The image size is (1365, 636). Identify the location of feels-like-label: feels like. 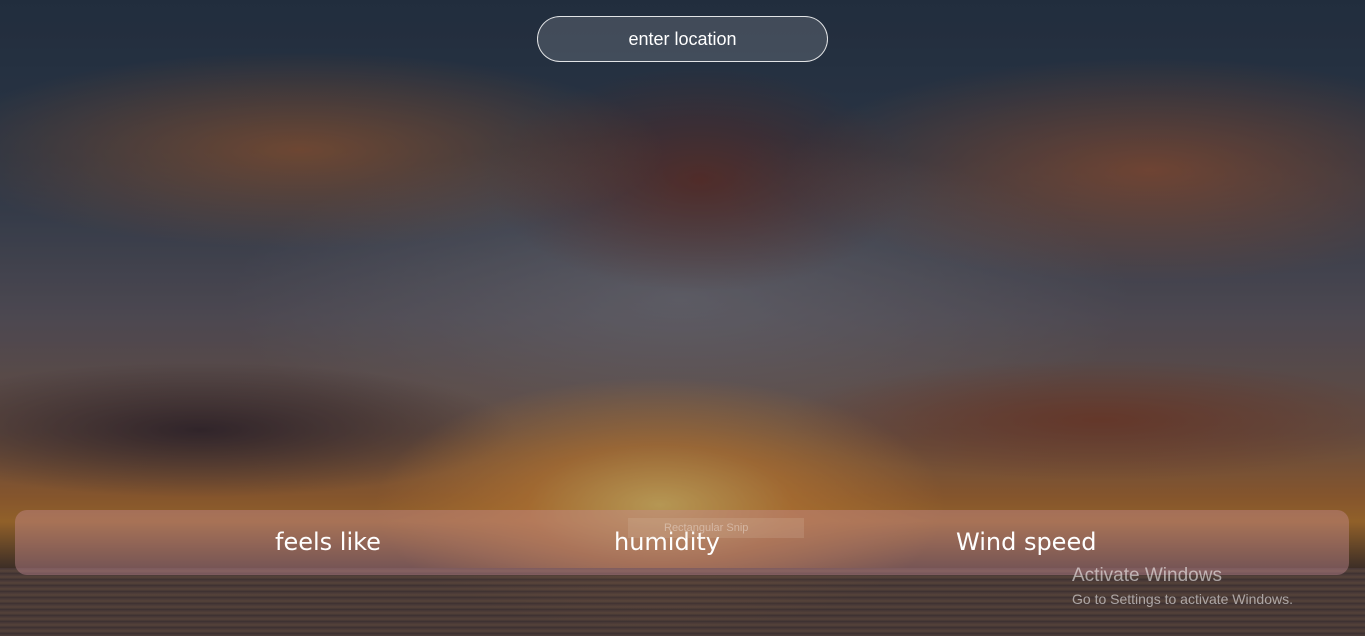
(328, 542).